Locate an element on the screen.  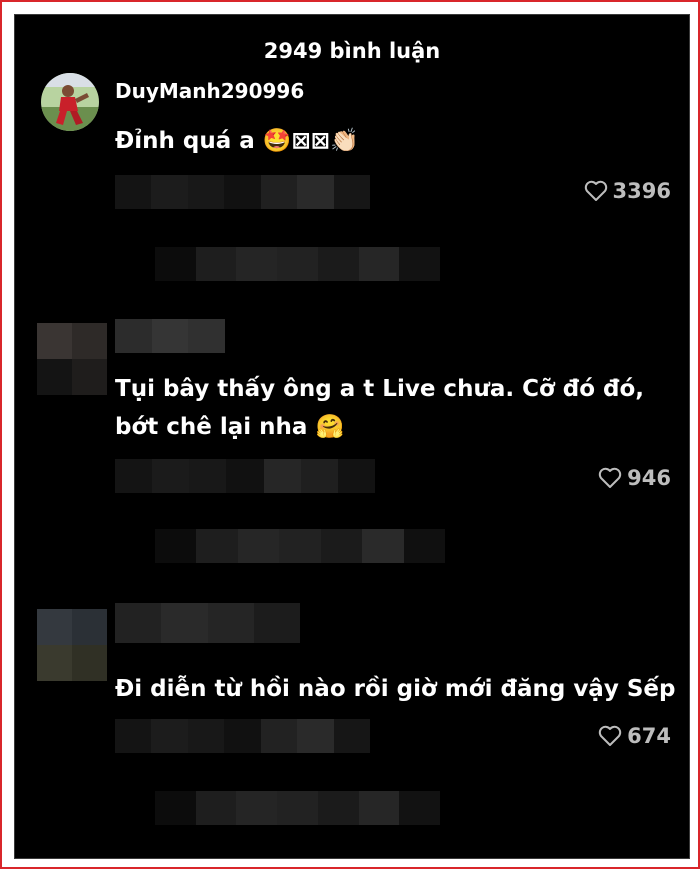
like-count-value: 946 is located at coordinates (649, 478).